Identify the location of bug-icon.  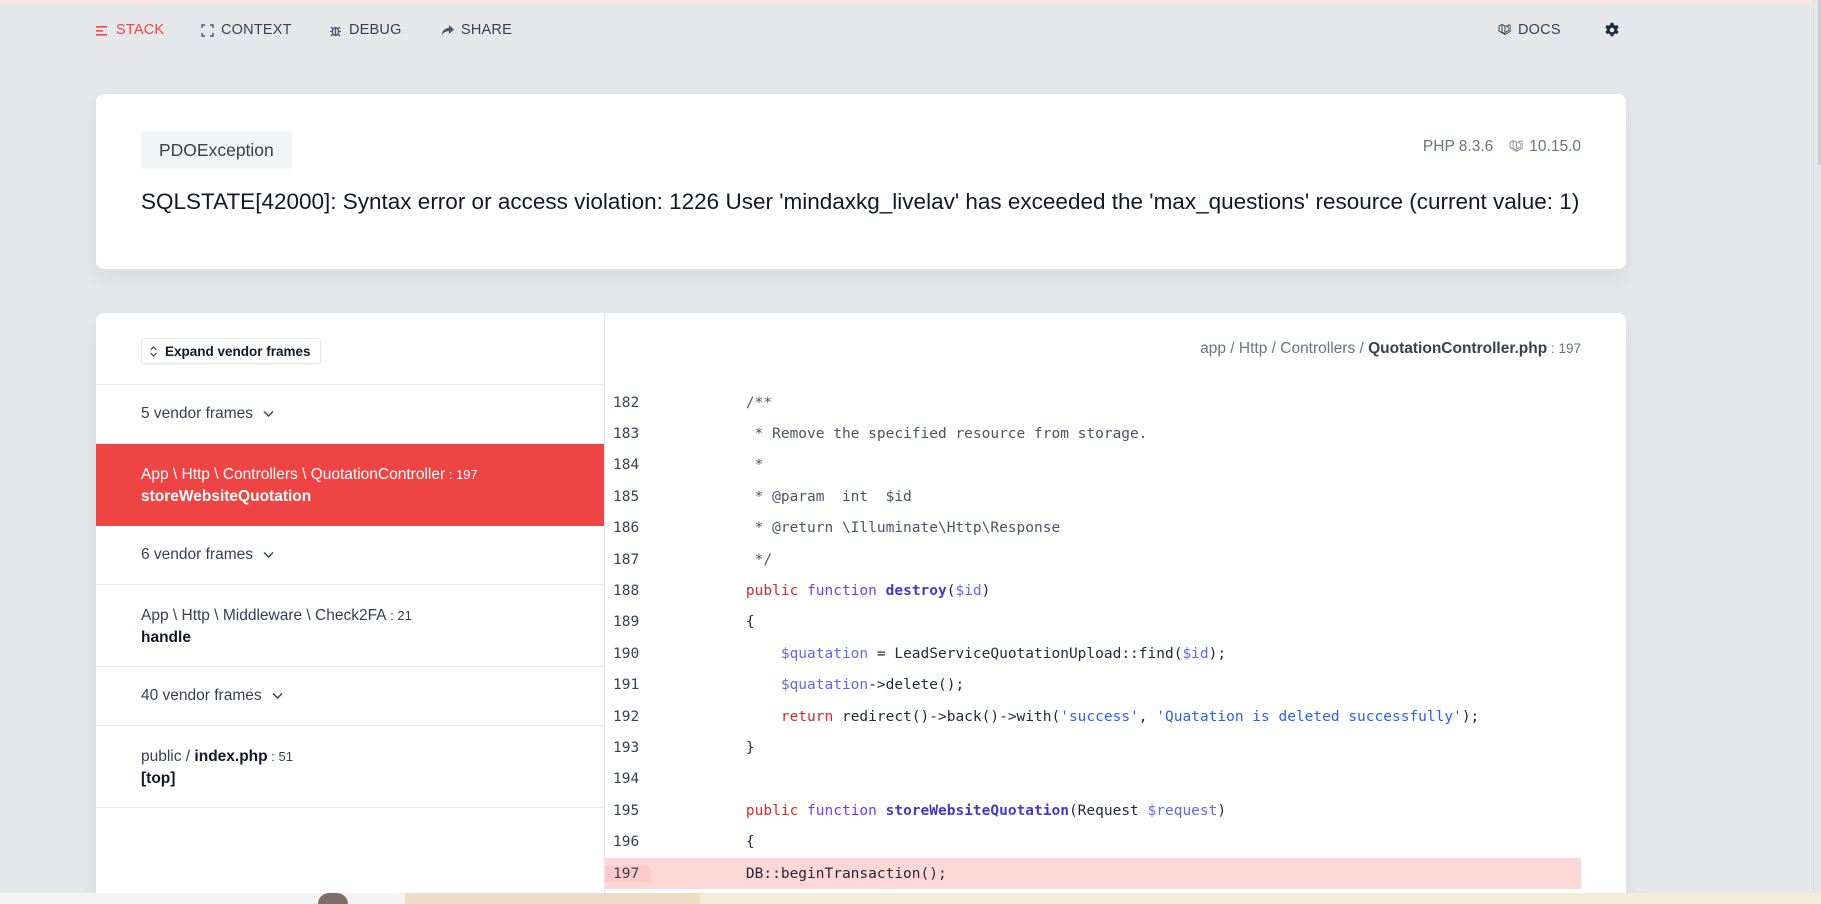
(335, 31).